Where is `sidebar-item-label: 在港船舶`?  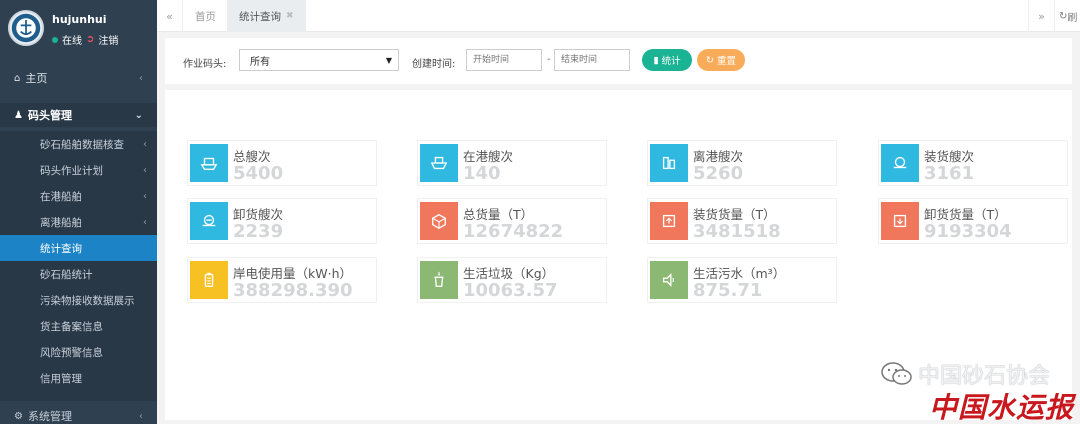
sidebar-item-label: 在港船舶 is located at coordinates (61, 196).